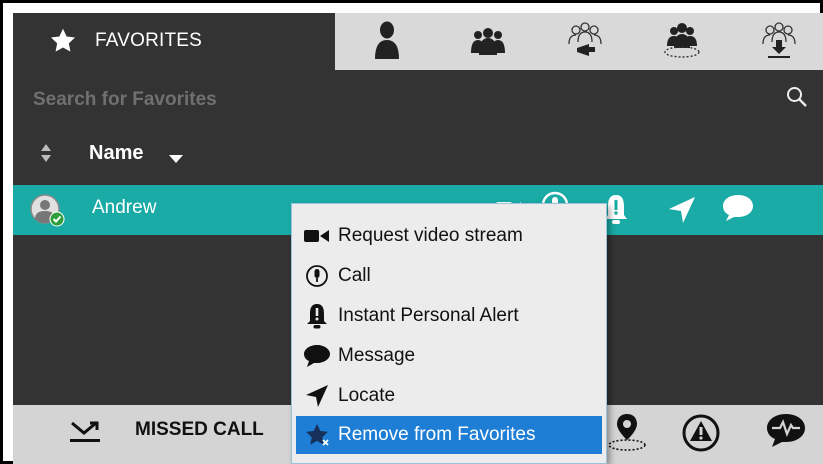  I want to click on search-bar, so click(418, 99).